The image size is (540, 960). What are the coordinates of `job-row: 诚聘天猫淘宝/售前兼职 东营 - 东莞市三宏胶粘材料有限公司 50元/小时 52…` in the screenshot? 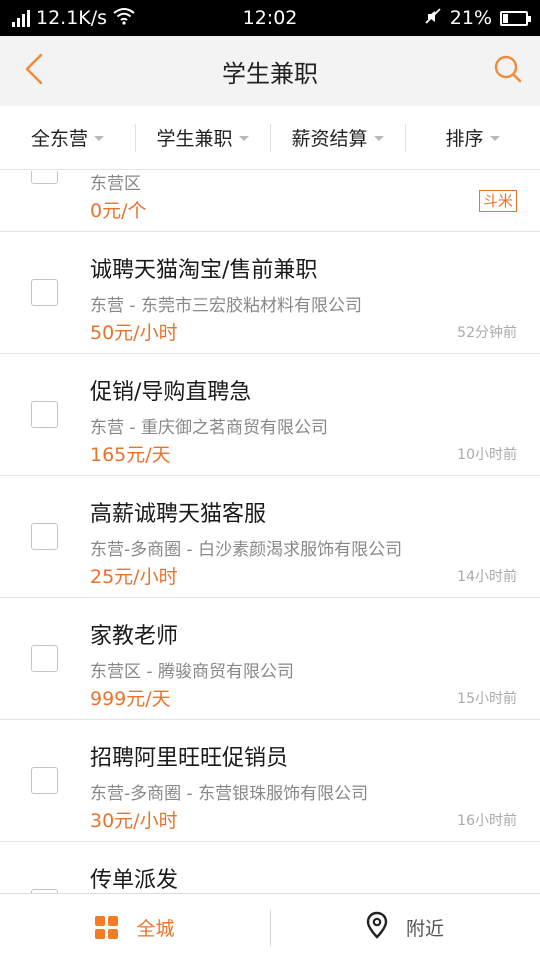 It's located at (270, 293).